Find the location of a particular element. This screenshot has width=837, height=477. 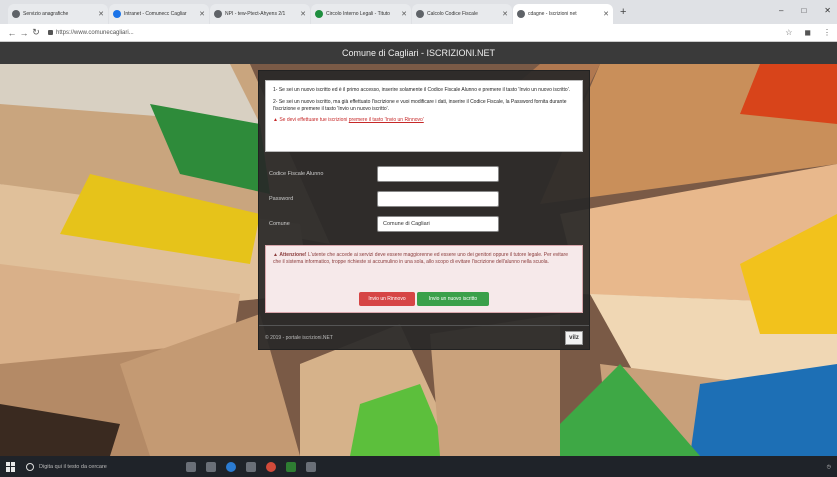

cortana-circle-icon is located at coordinates (30, 466).